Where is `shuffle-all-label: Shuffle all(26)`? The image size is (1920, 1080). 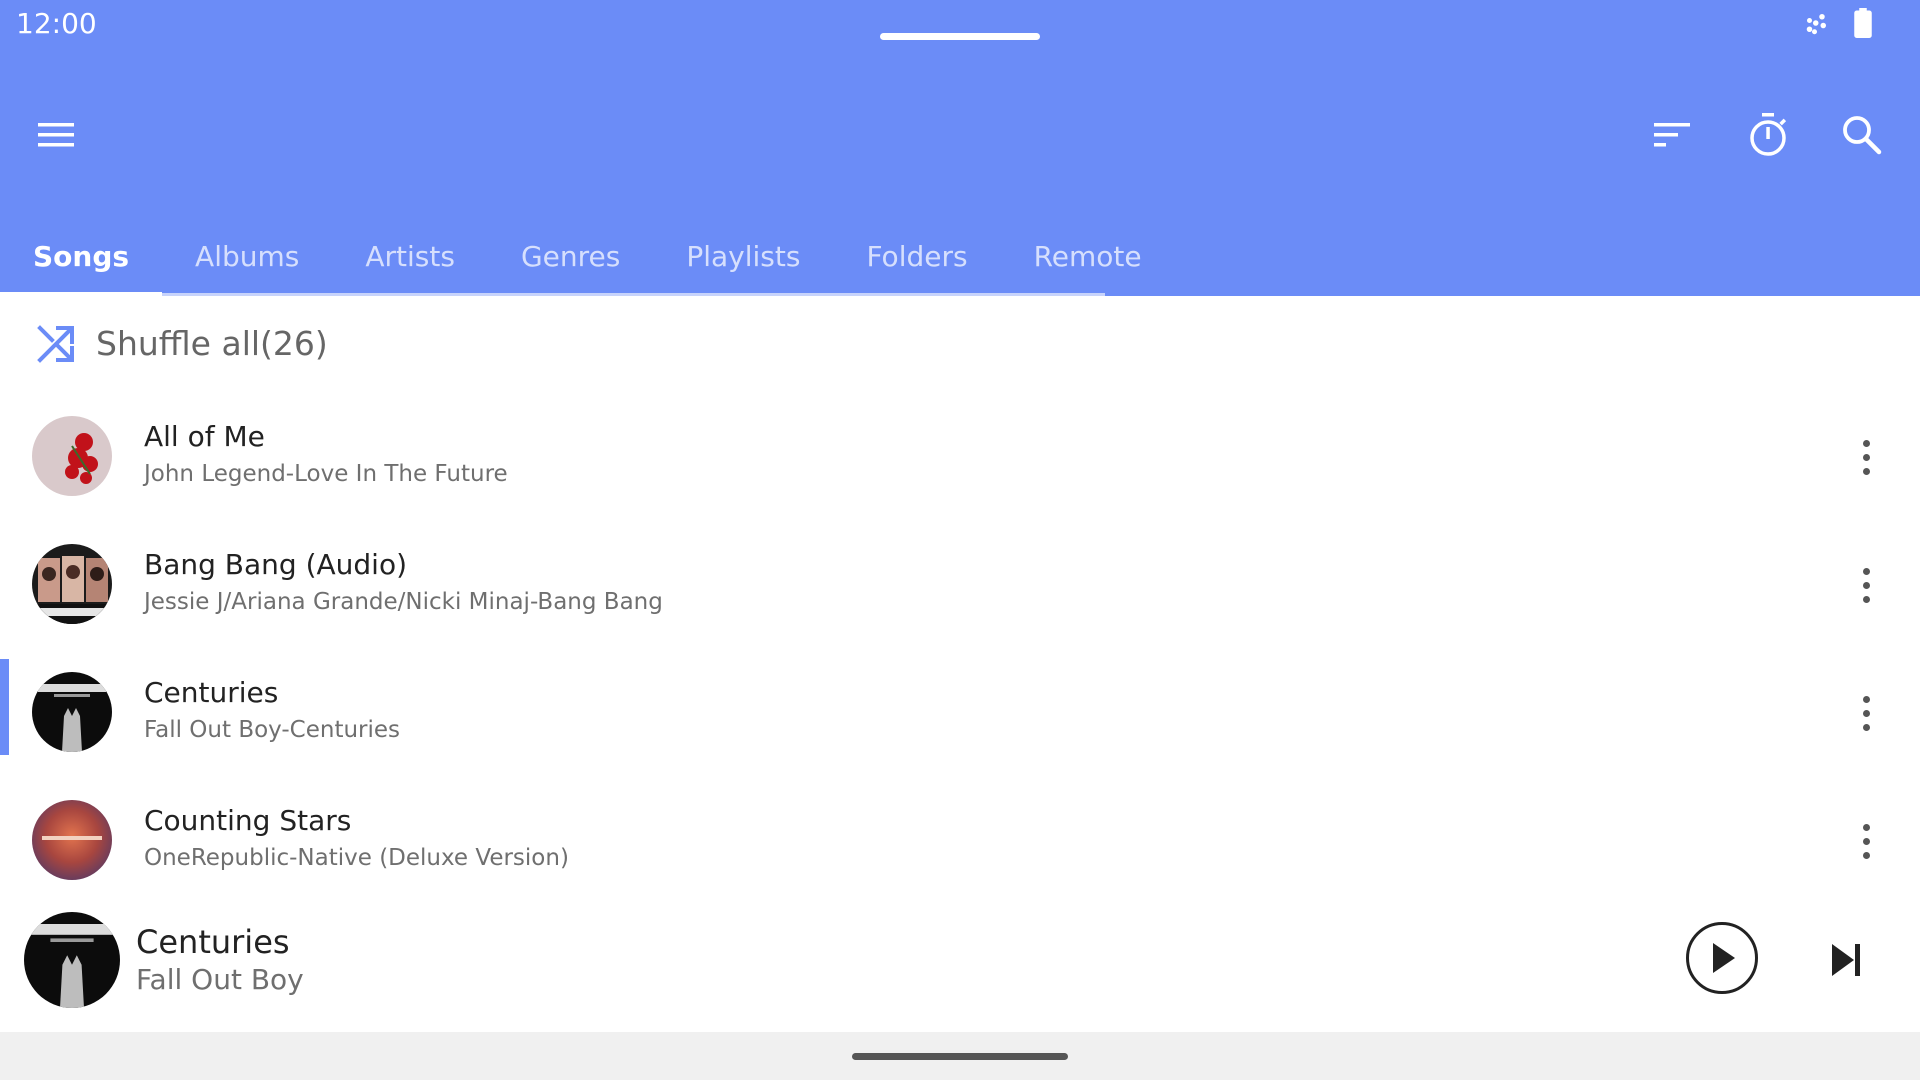 shuffle-all-label: Shuffle all(26) is located at coordinates (212, 343).